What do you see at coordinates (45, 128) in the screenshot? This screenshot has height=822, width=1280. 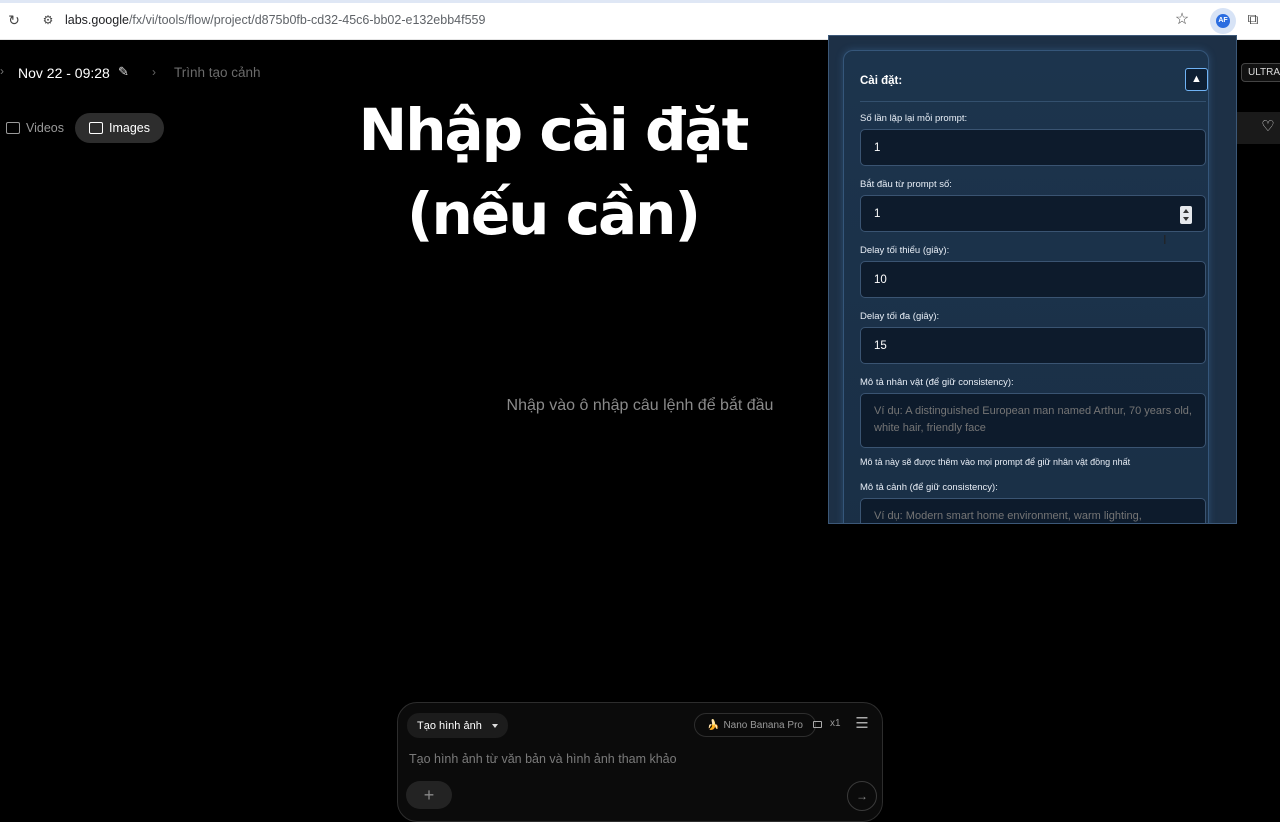 I see `tab-videos-label: Videos` at bounding box center [45, 128].